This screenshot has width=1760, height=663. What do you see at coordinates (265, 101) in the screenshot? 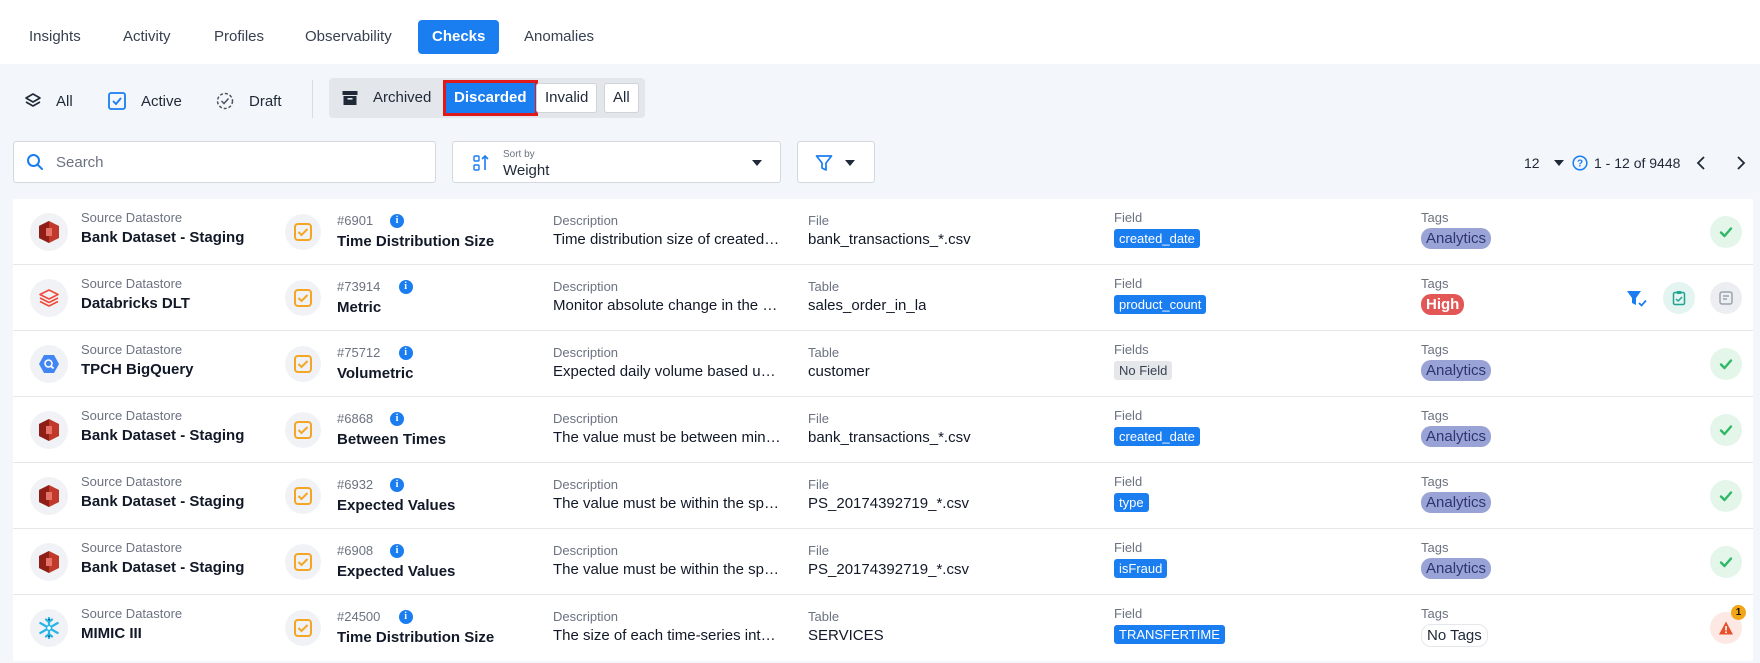
I see `filter-draft-label: Draft` at bounding box center [265, 101].